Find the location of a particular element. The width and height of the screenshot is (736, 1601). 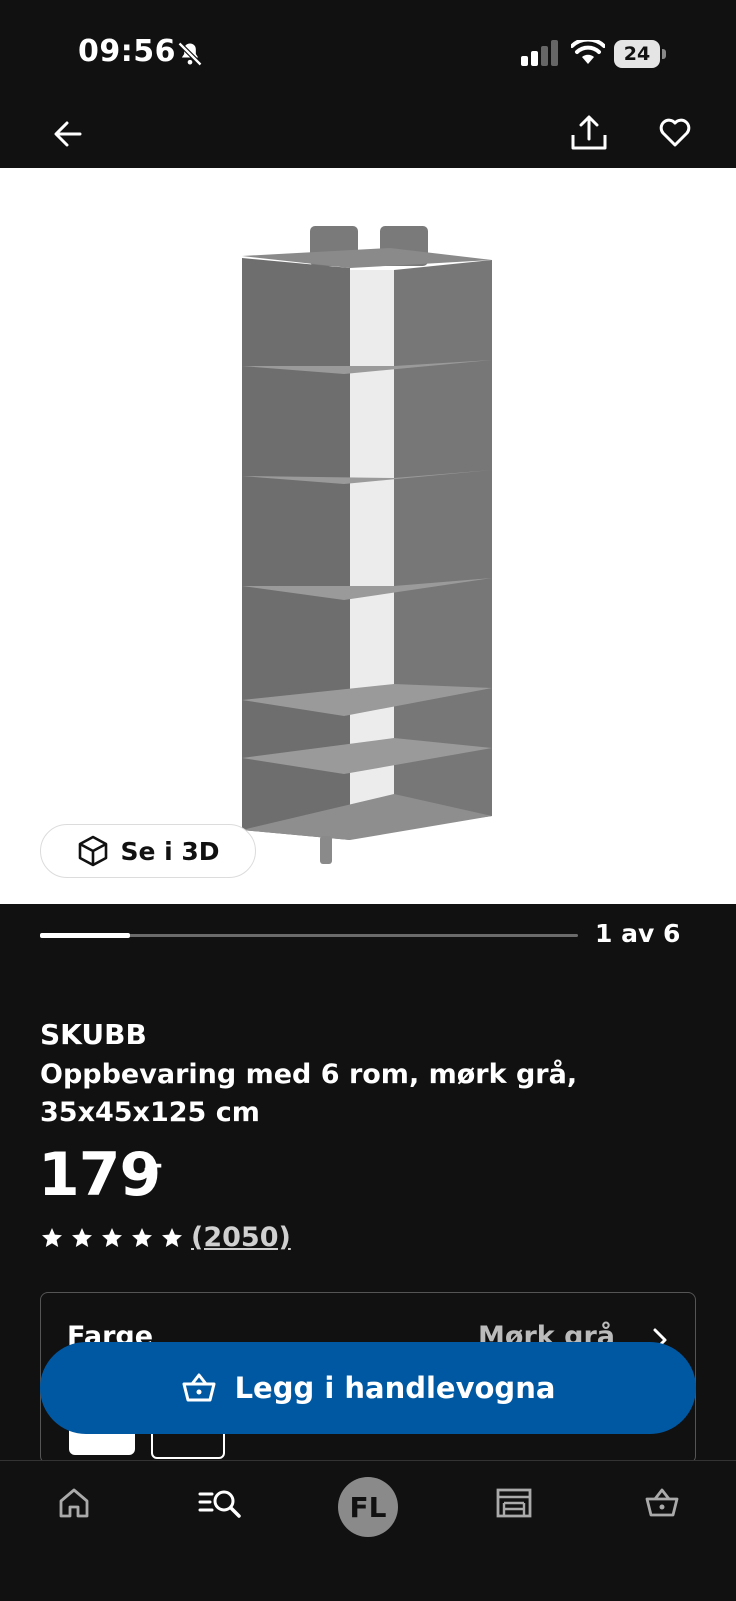

product-image is located at coordinates (367, 545).